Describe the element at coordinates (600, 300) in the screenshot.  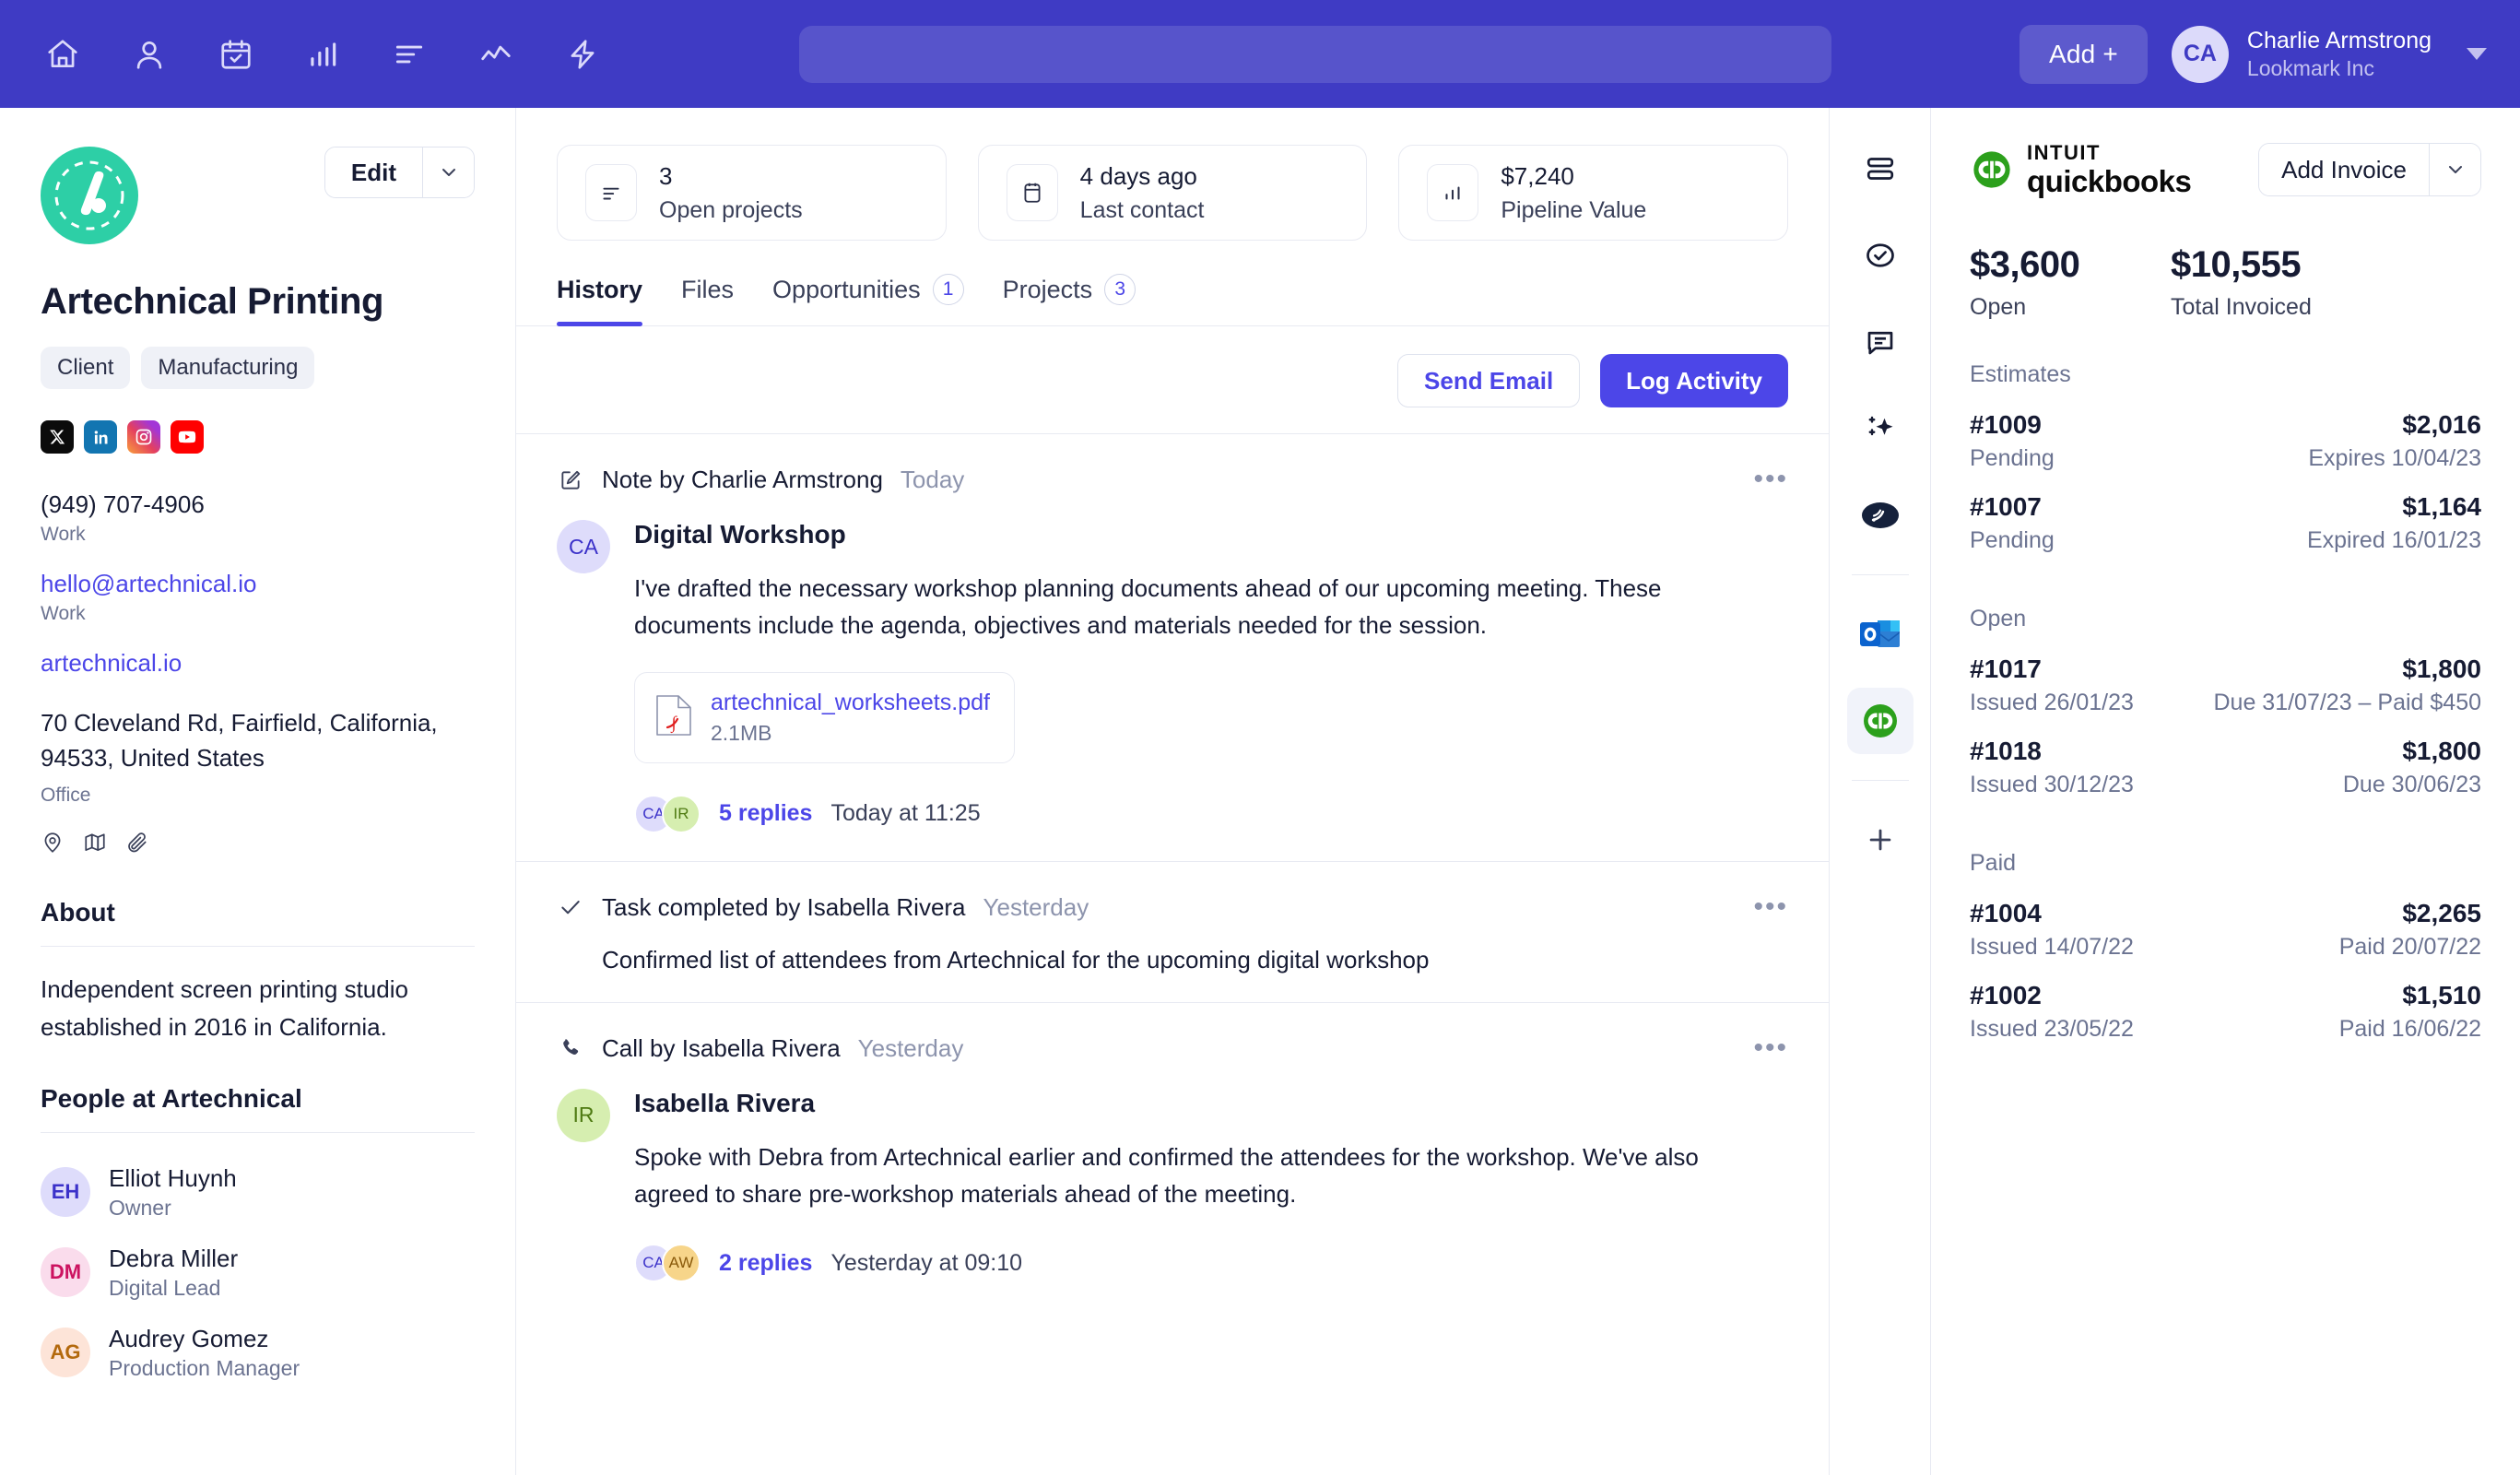
I see `tab-history: History` at that location.